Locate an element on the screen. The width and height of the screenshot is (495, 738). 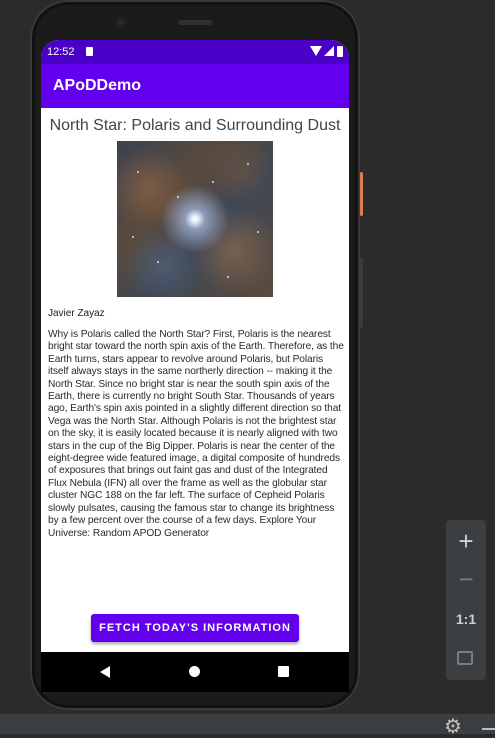
system-icons is located at coordinates (326, 51).